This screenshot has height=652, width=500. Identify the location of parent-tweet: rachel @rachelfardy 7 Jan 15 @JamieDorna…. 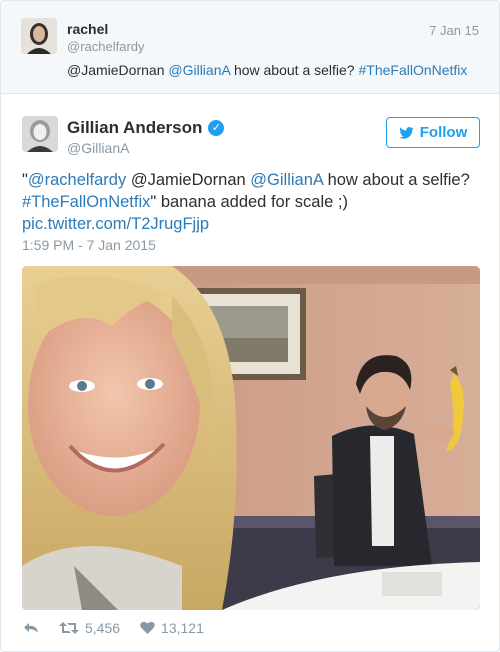
(250, 47).